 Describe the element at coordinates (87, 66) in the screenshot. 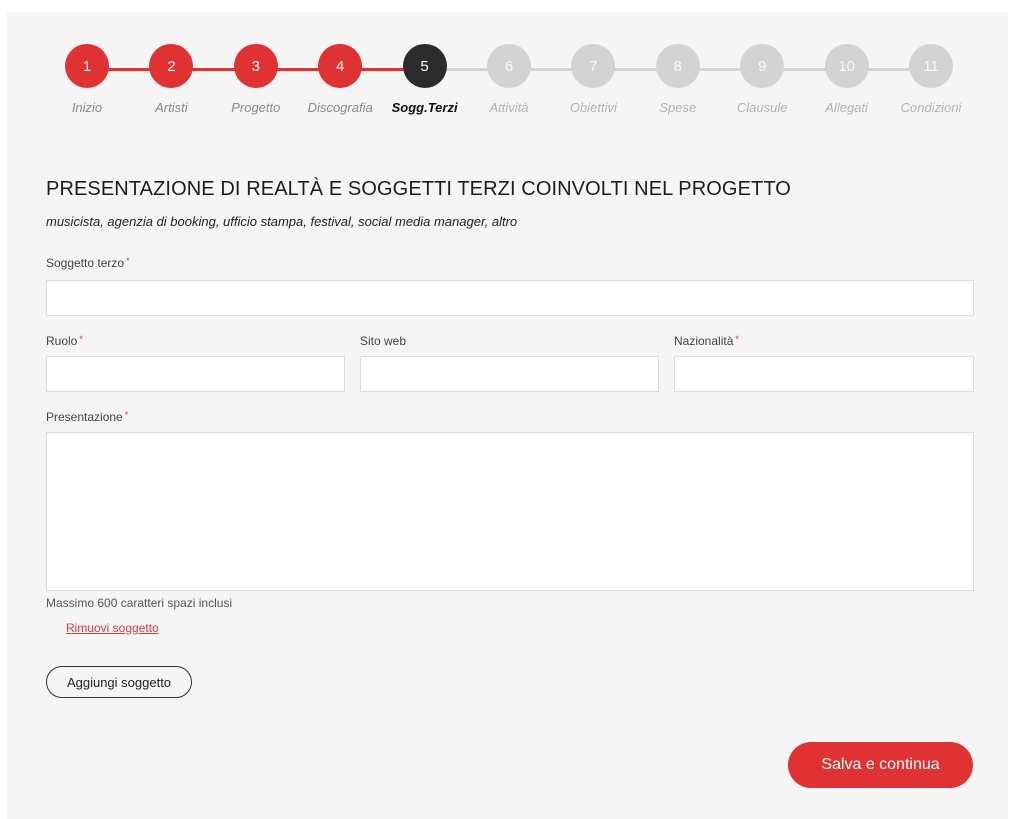

I see `step-1-circle: 1` at that location.